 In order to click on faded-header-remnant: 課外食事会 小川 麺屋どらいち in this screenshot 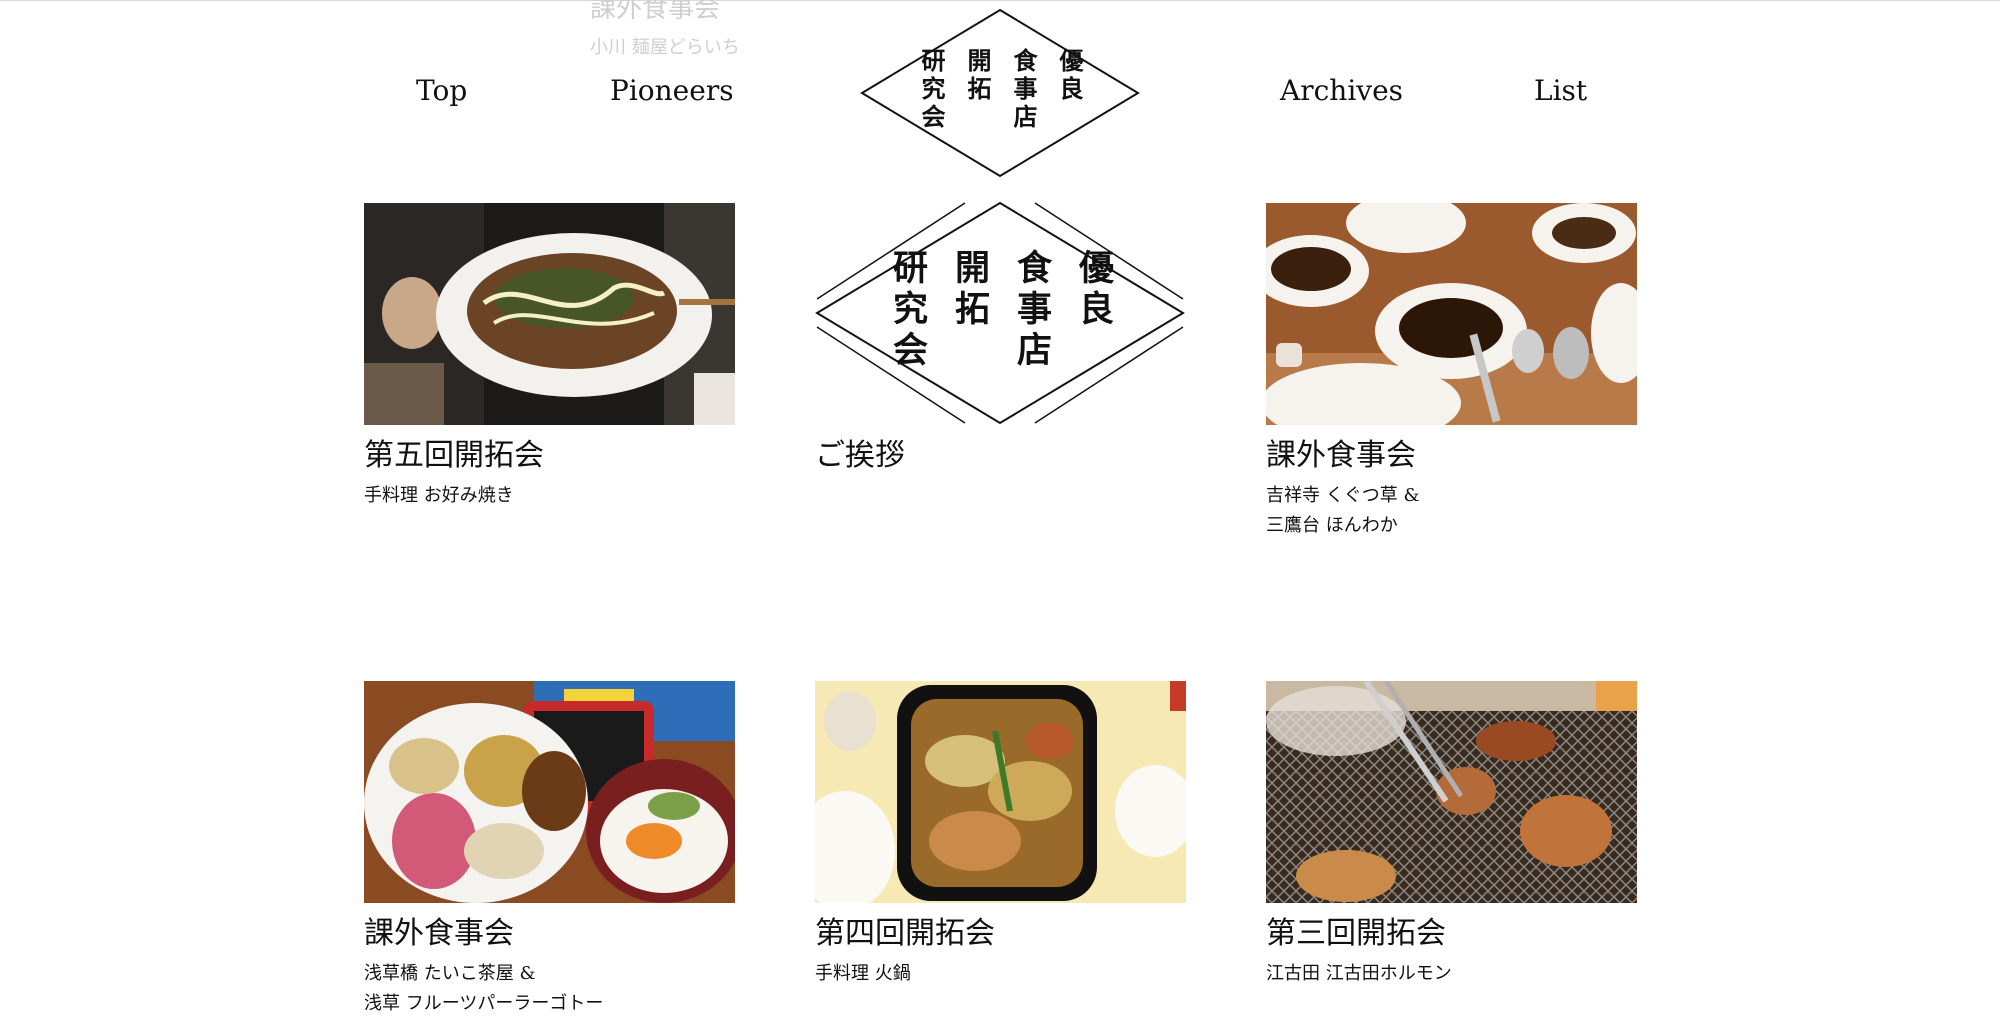, I will do `click(665, 30)`.